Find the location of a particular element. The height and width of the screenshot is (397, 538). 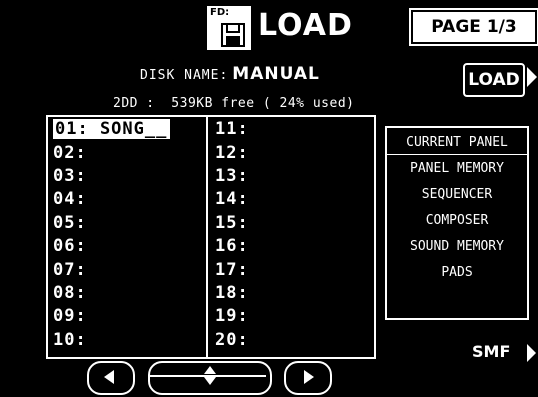

smf-arrow-icon is located at coordinates (531, 353).